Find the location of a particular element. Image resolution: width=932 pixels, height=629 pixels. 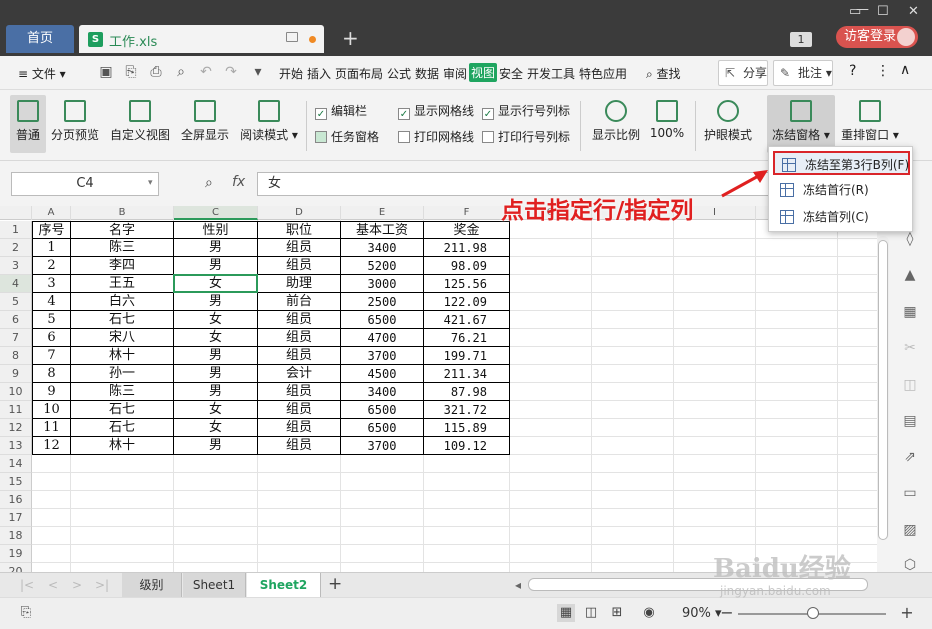

table-cell: 孙一 is located at coordinates (122, 374).